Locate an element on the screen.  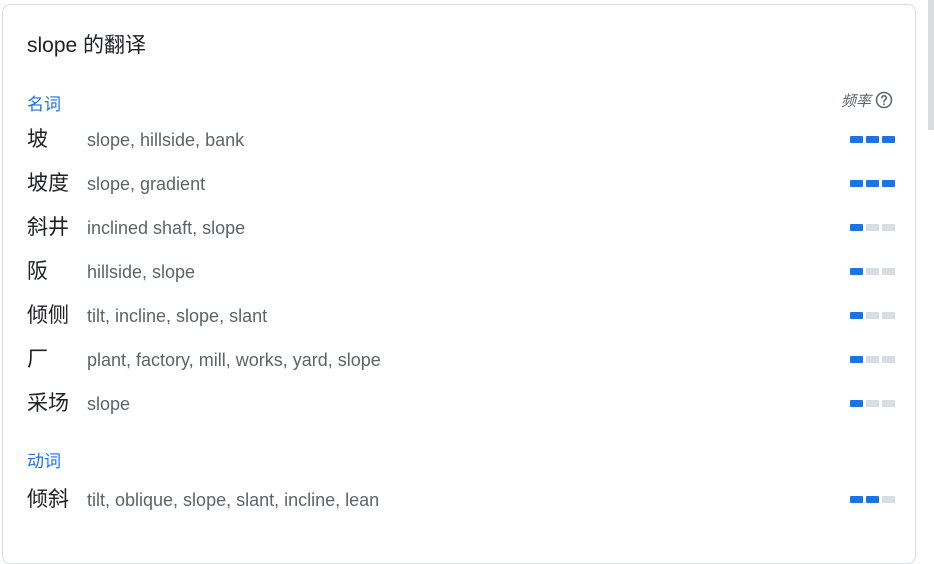
help-icon is located at coordinates (884, 100).